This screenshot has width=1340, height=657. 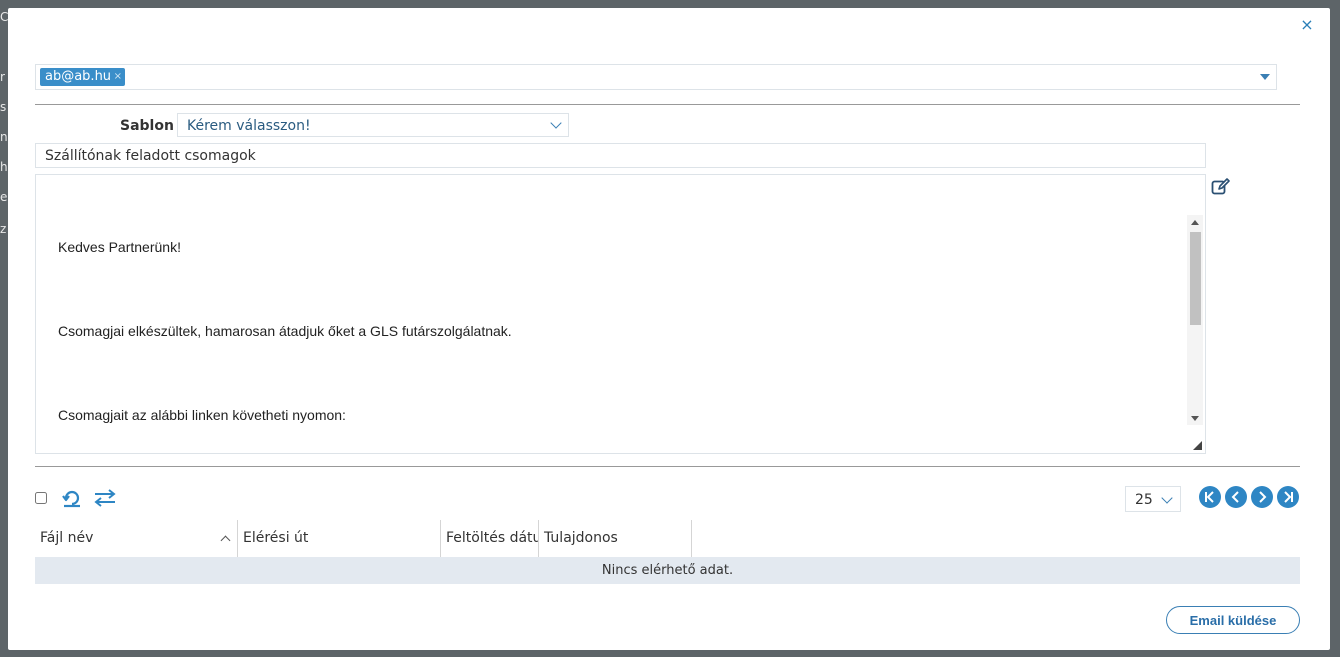 I want to click on column-header-upload-date: Feltöltés dátuma, so click(x=490, y=538).